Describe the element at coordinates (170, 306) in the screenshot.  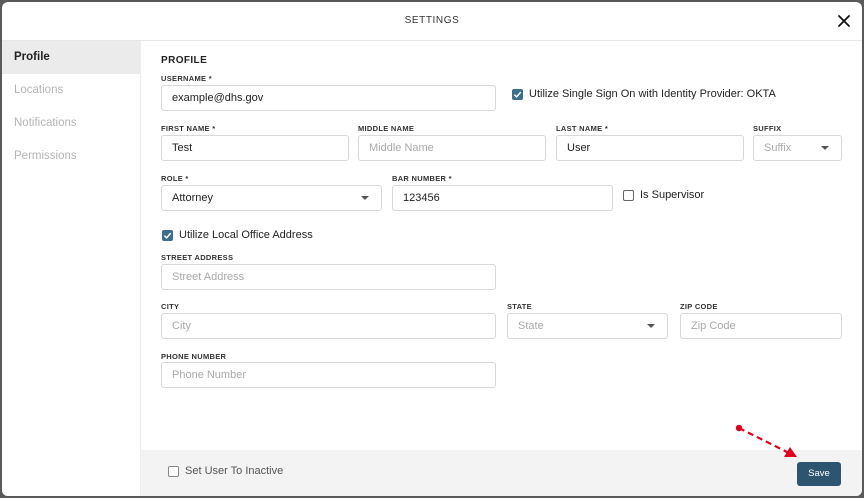
I see `city-label: CITY` at that location.